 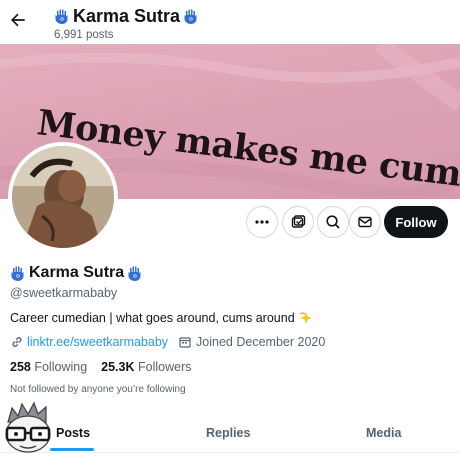 What do you see at coordinates (84, 35) in the screenshot?
I see `posts-count: 6,991 posts` at bounding box center [84, 35].